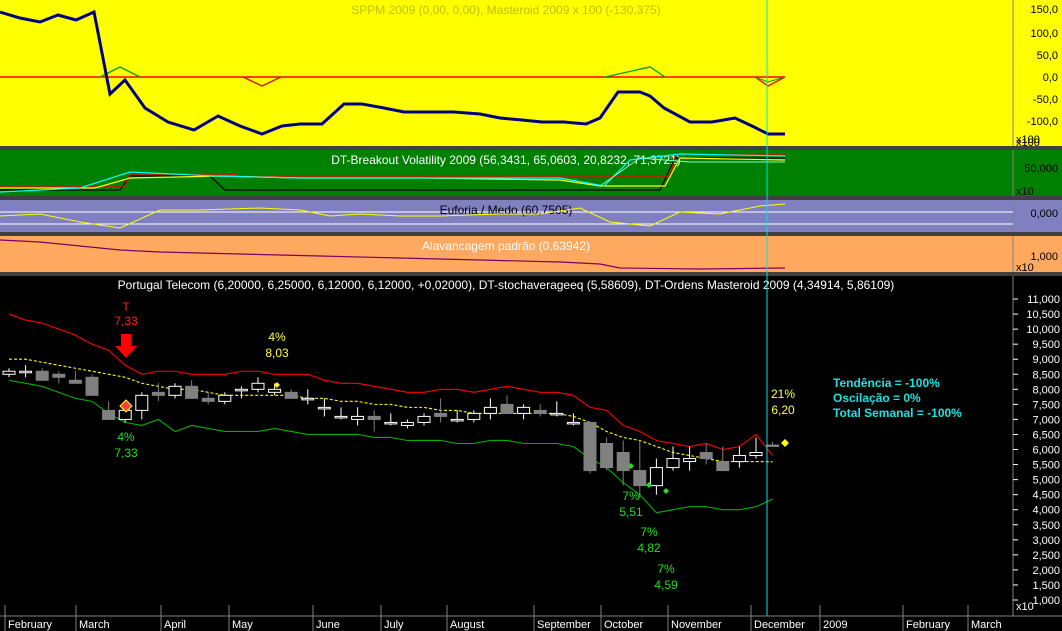 This screenshot has height=631, width=1062. I want to click on price-tick-label: 2,500, so click(1046, 556).